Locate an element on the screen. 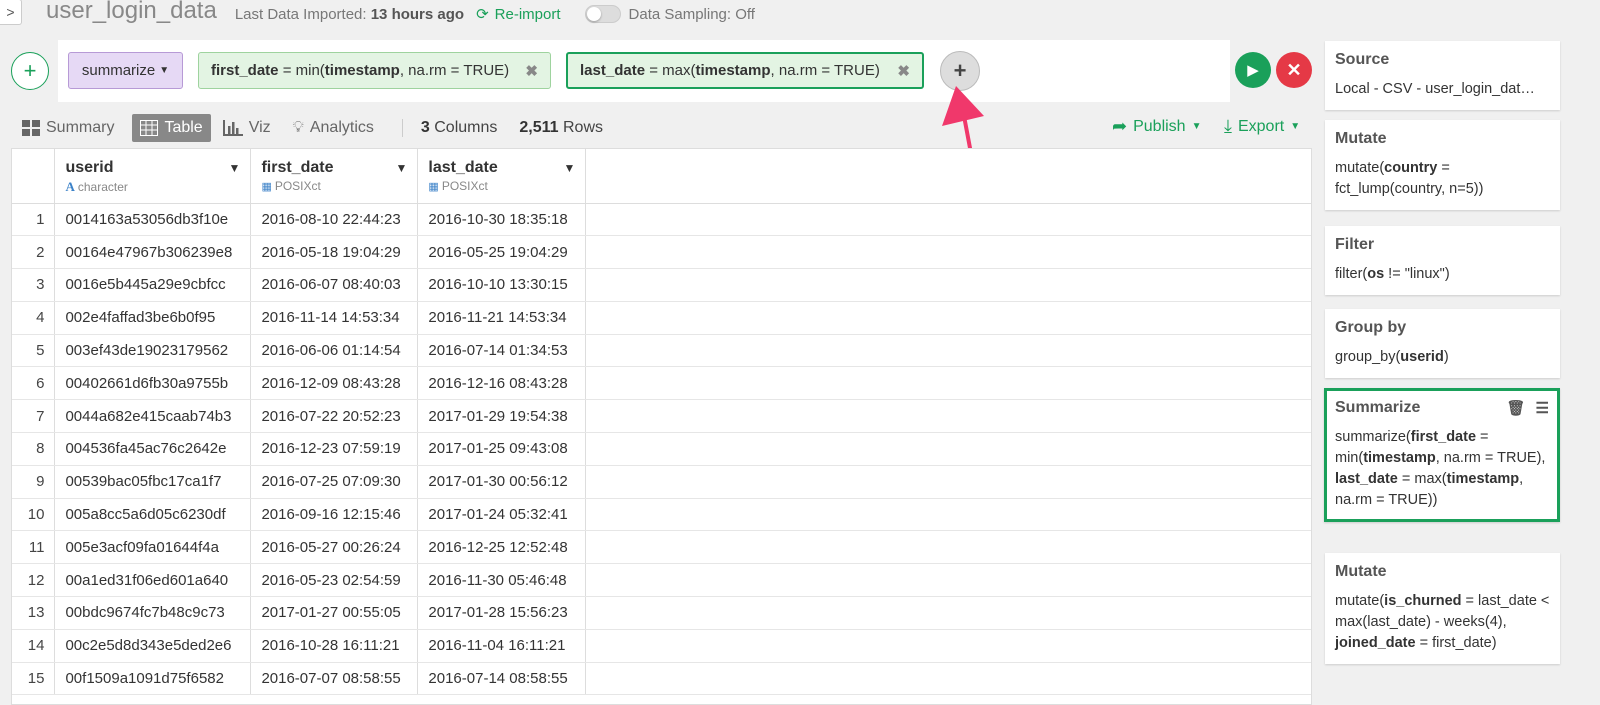 Image resolution: width=1600 pixels, height=705 pixels. trash-icon: 🗑︎ is located at coordinates (1516, 408).